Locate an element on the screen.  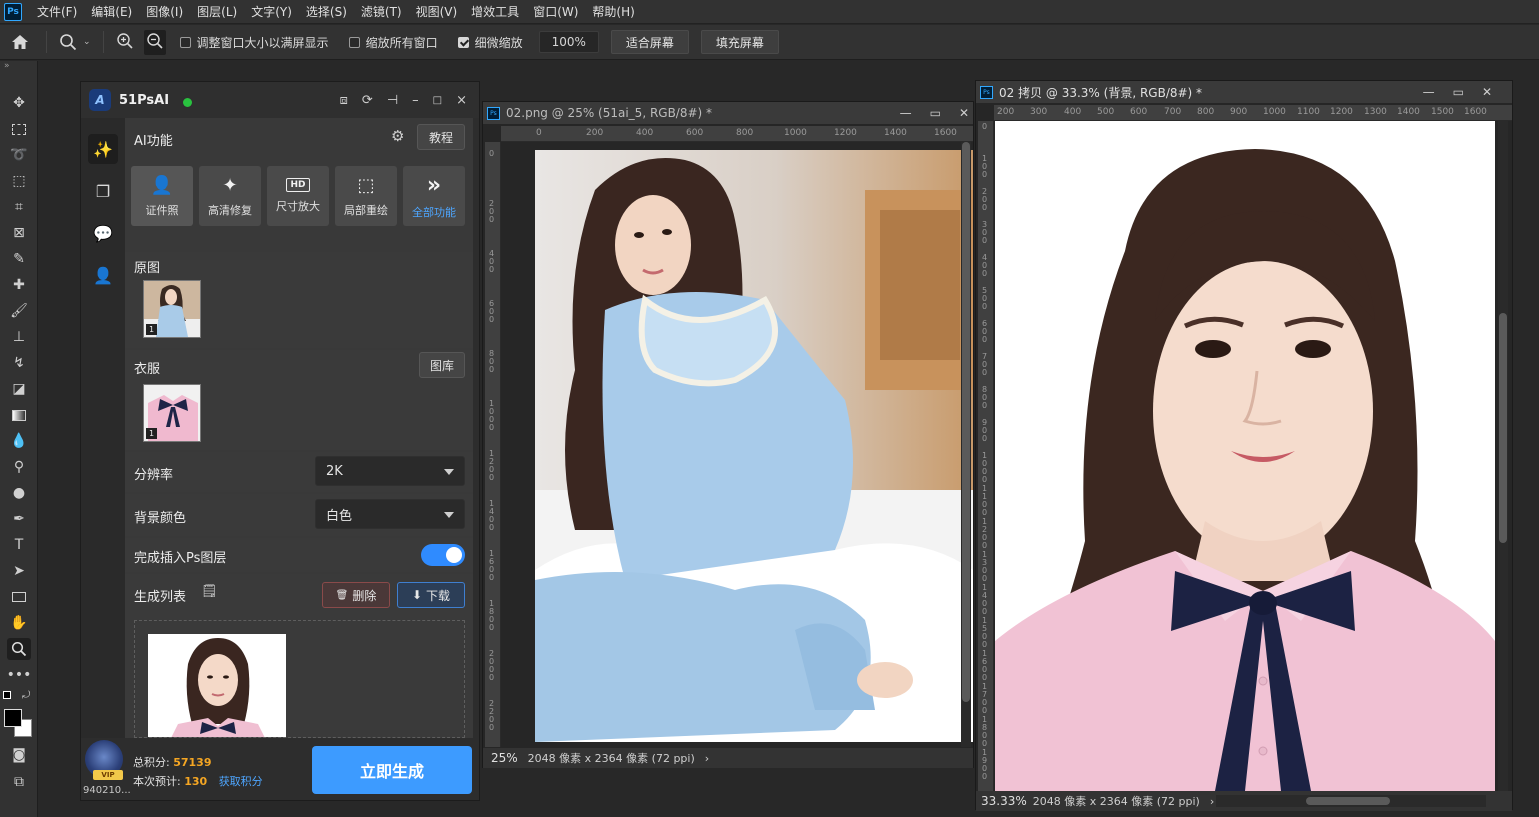
healing-brush-tool-icon: ✚ is located at coordinates (19, 285).